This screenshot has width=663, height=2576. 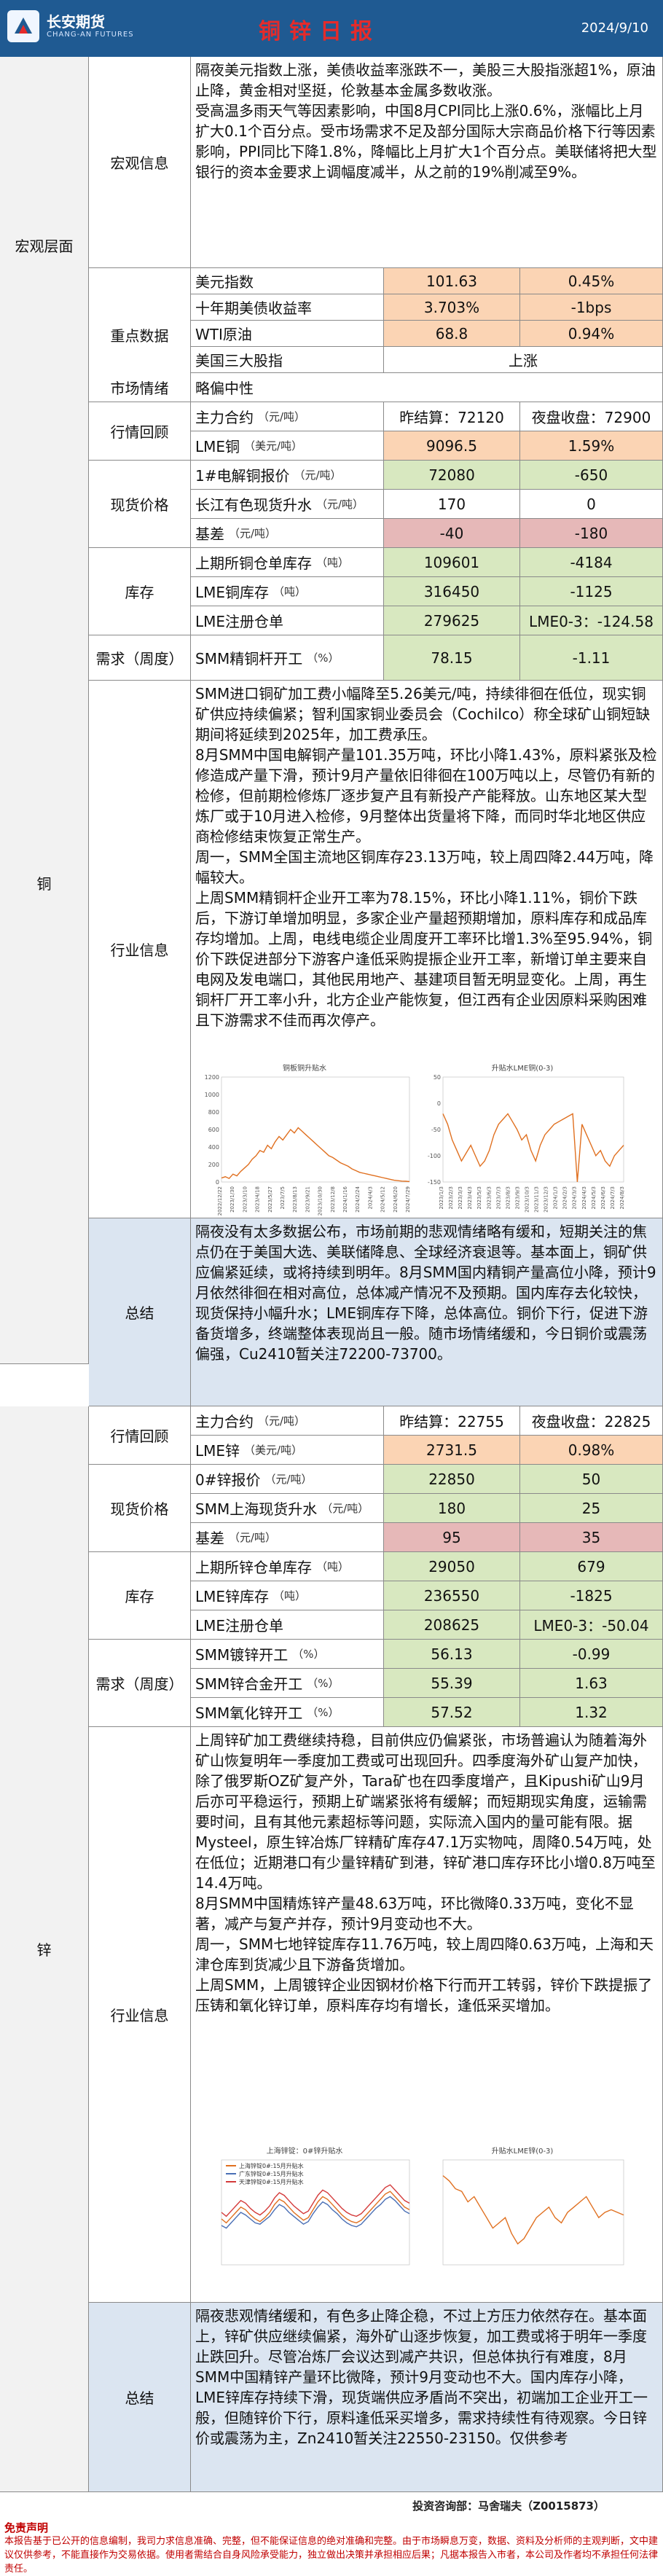 I want to click on copper-stock-row: LME注册仓单, so click(x=287, y=620).